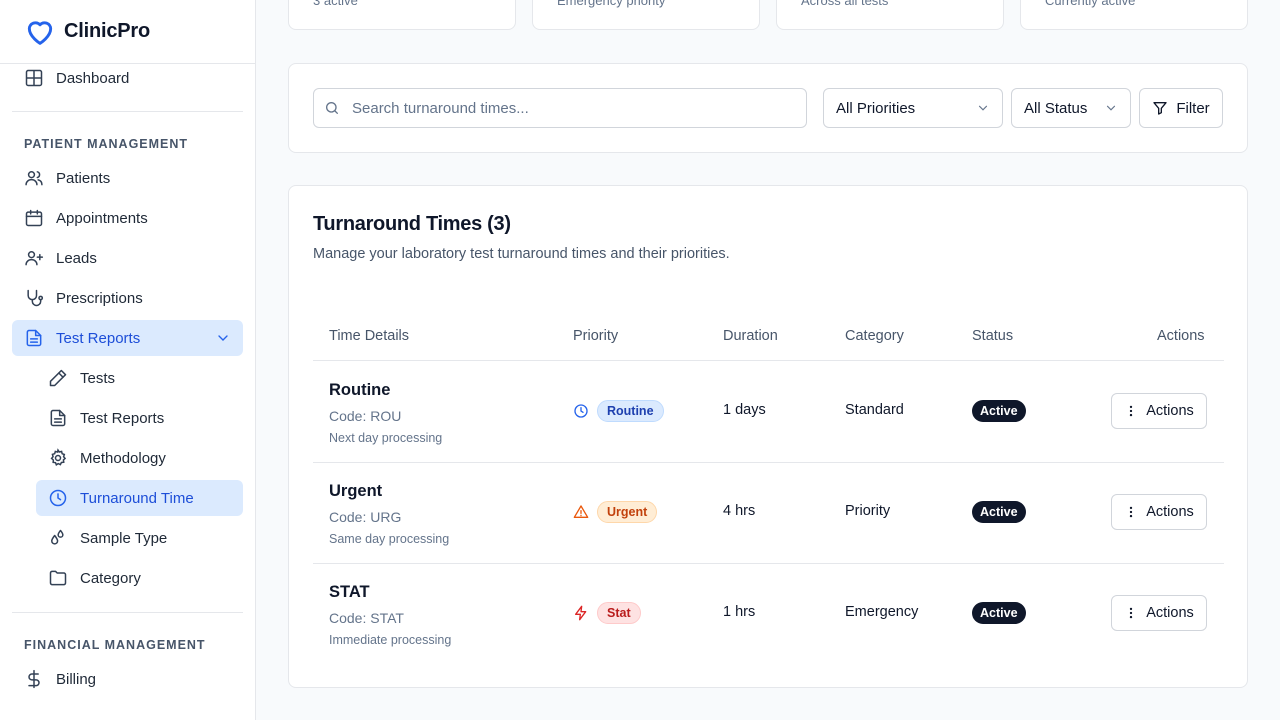 The width and height of the screenshot is (1280, 720). What do you see at coordinates (107, 31) in the screenshot?
I see `app-name: ClinicPro` at bounding box center [107, 31].